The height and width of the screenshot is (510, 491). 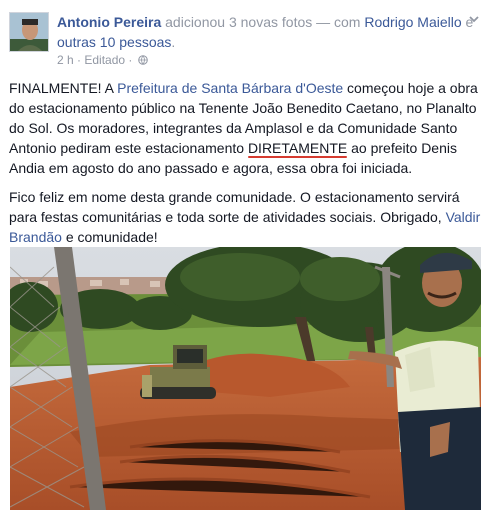 I want to click on edited-label: Editado, so click(x=104, y=60).